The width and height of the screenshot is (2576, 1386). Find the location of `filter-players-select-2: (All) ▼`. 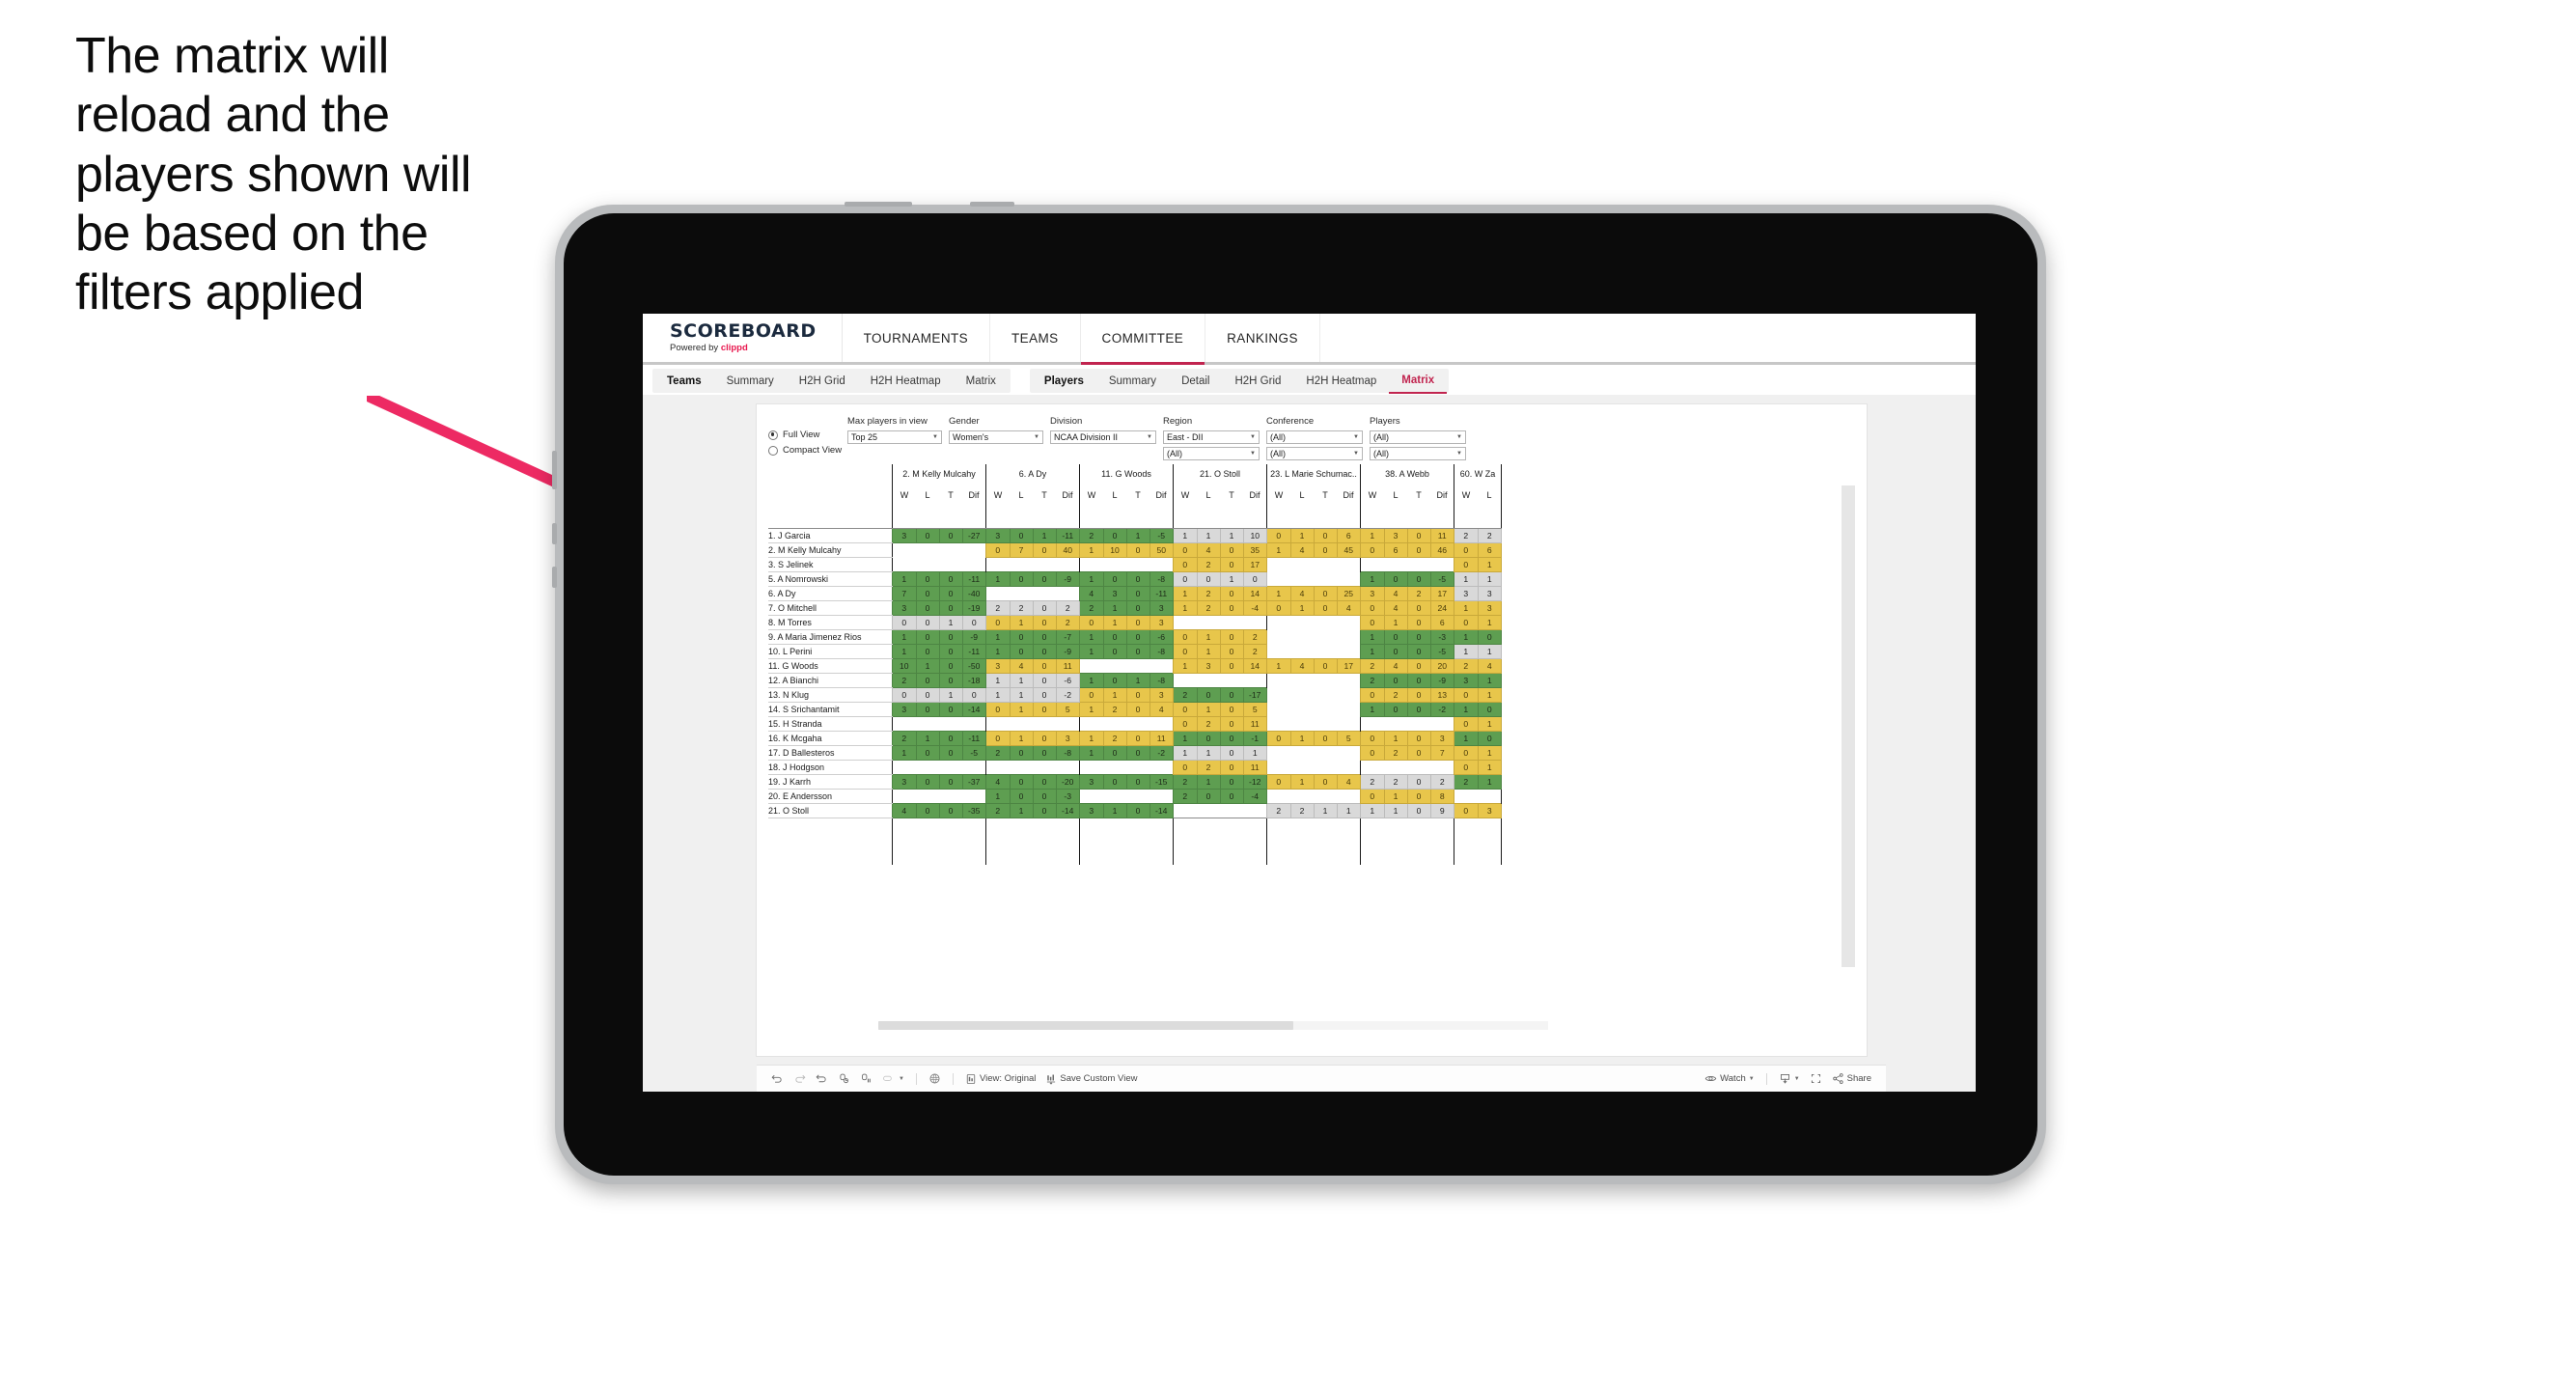

filter-players-select-2: (All) ▼ is located at coordinates (1418, 453).